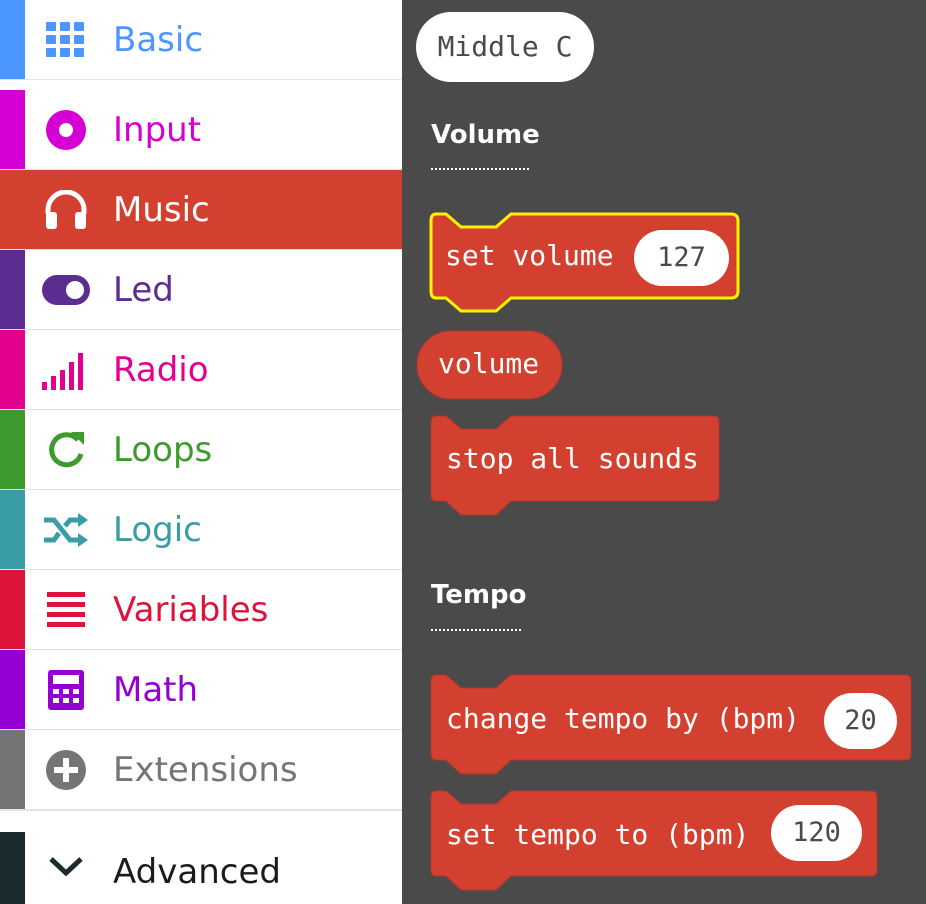 The width and height of the screenshot is (926, 904). What do you see at coordinates (197, 872) in the screenshot?
I see `category-label: Advanced` at bounding box center [197, 872].